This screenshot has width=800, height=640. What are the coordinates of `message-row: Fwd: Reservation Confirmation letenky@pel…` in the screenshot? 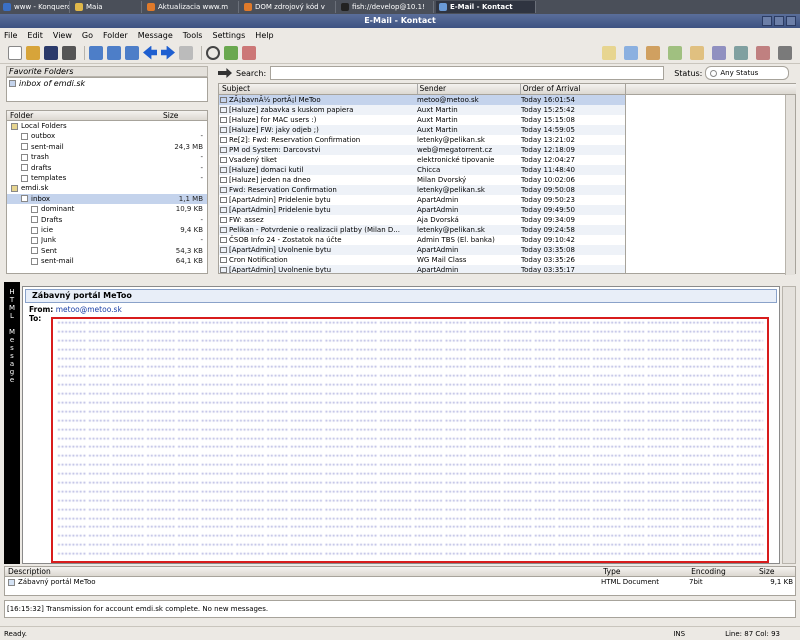 It's located at (422, 190).